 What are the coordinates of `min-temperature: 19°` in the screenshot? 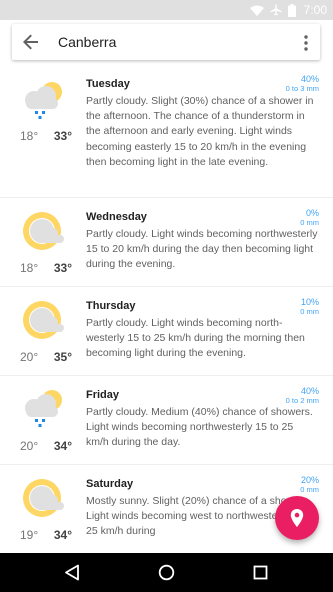 It's located at (29, 535).